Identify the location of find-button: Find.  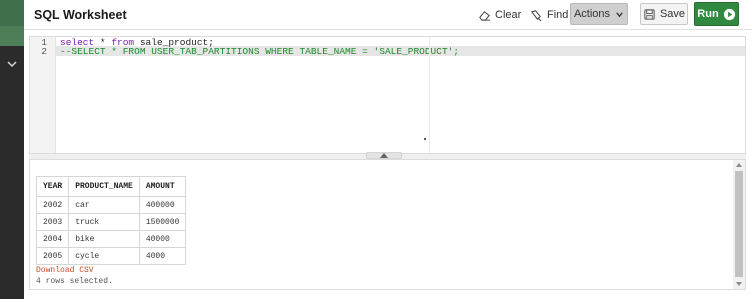
(549, 15).